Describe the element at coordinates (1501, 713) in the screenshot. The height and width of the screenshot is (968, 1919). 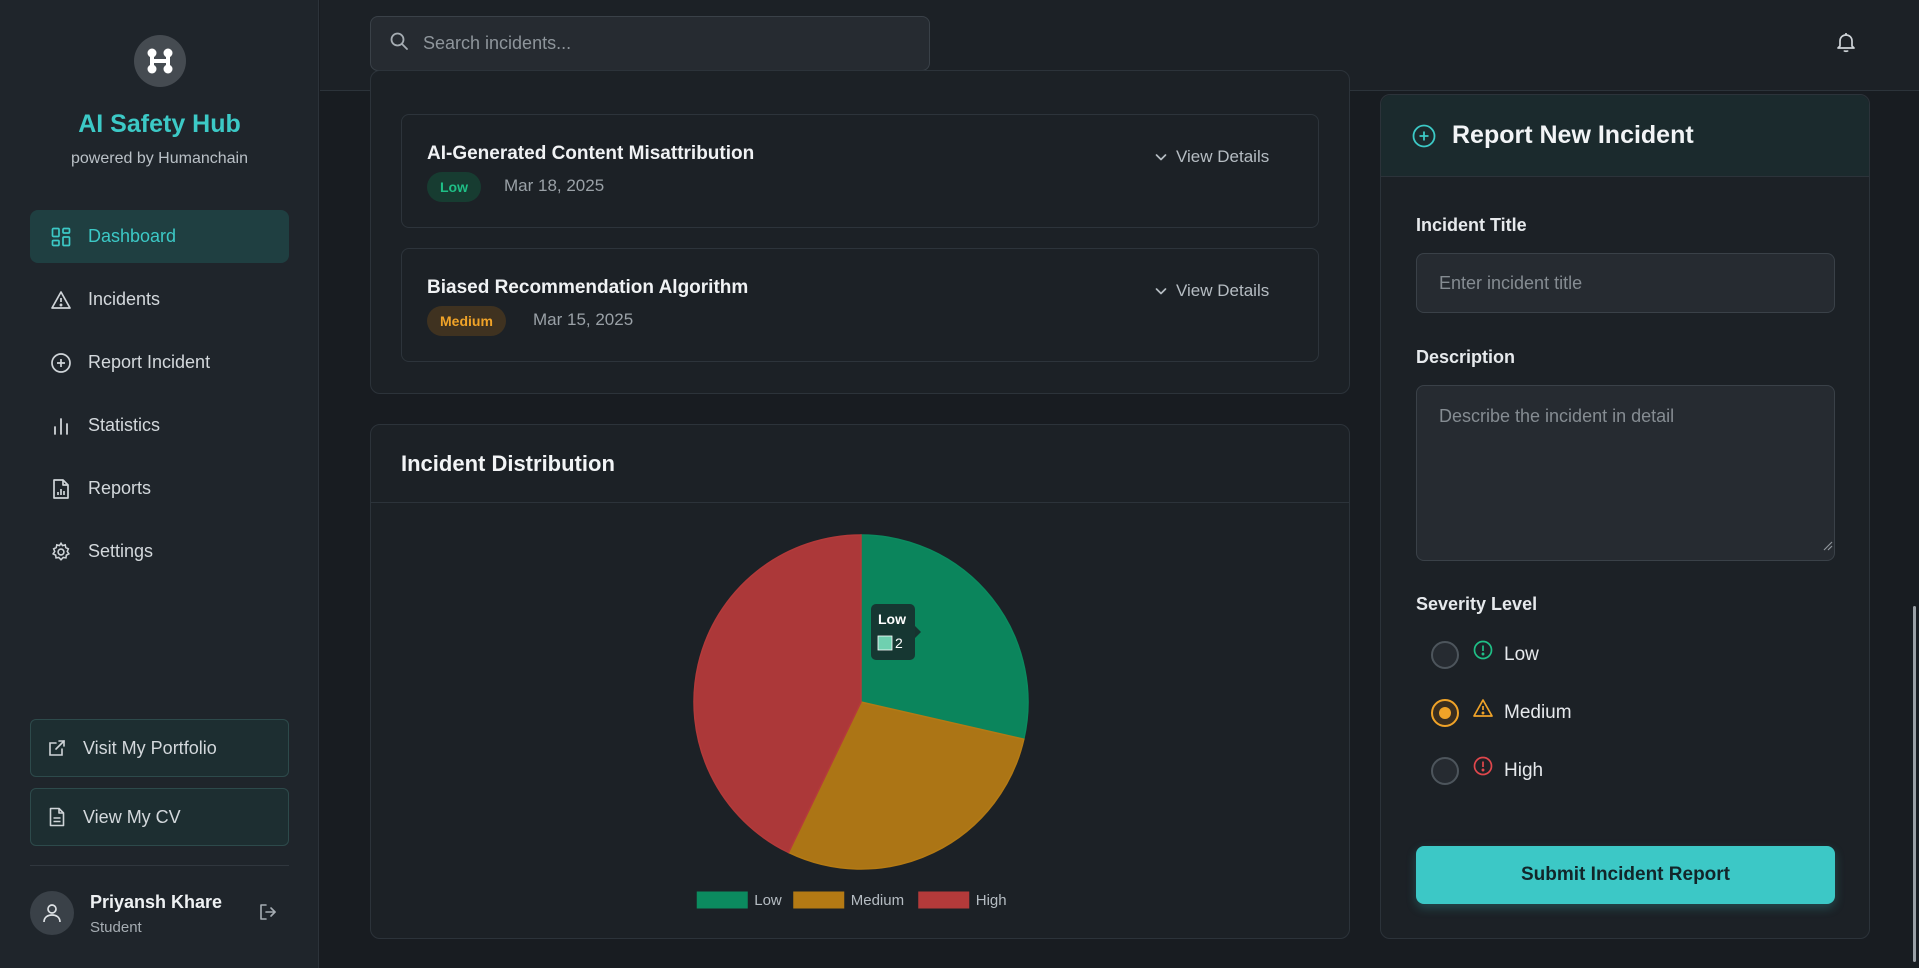
I see `severity-option-medium: Medium` at that location.